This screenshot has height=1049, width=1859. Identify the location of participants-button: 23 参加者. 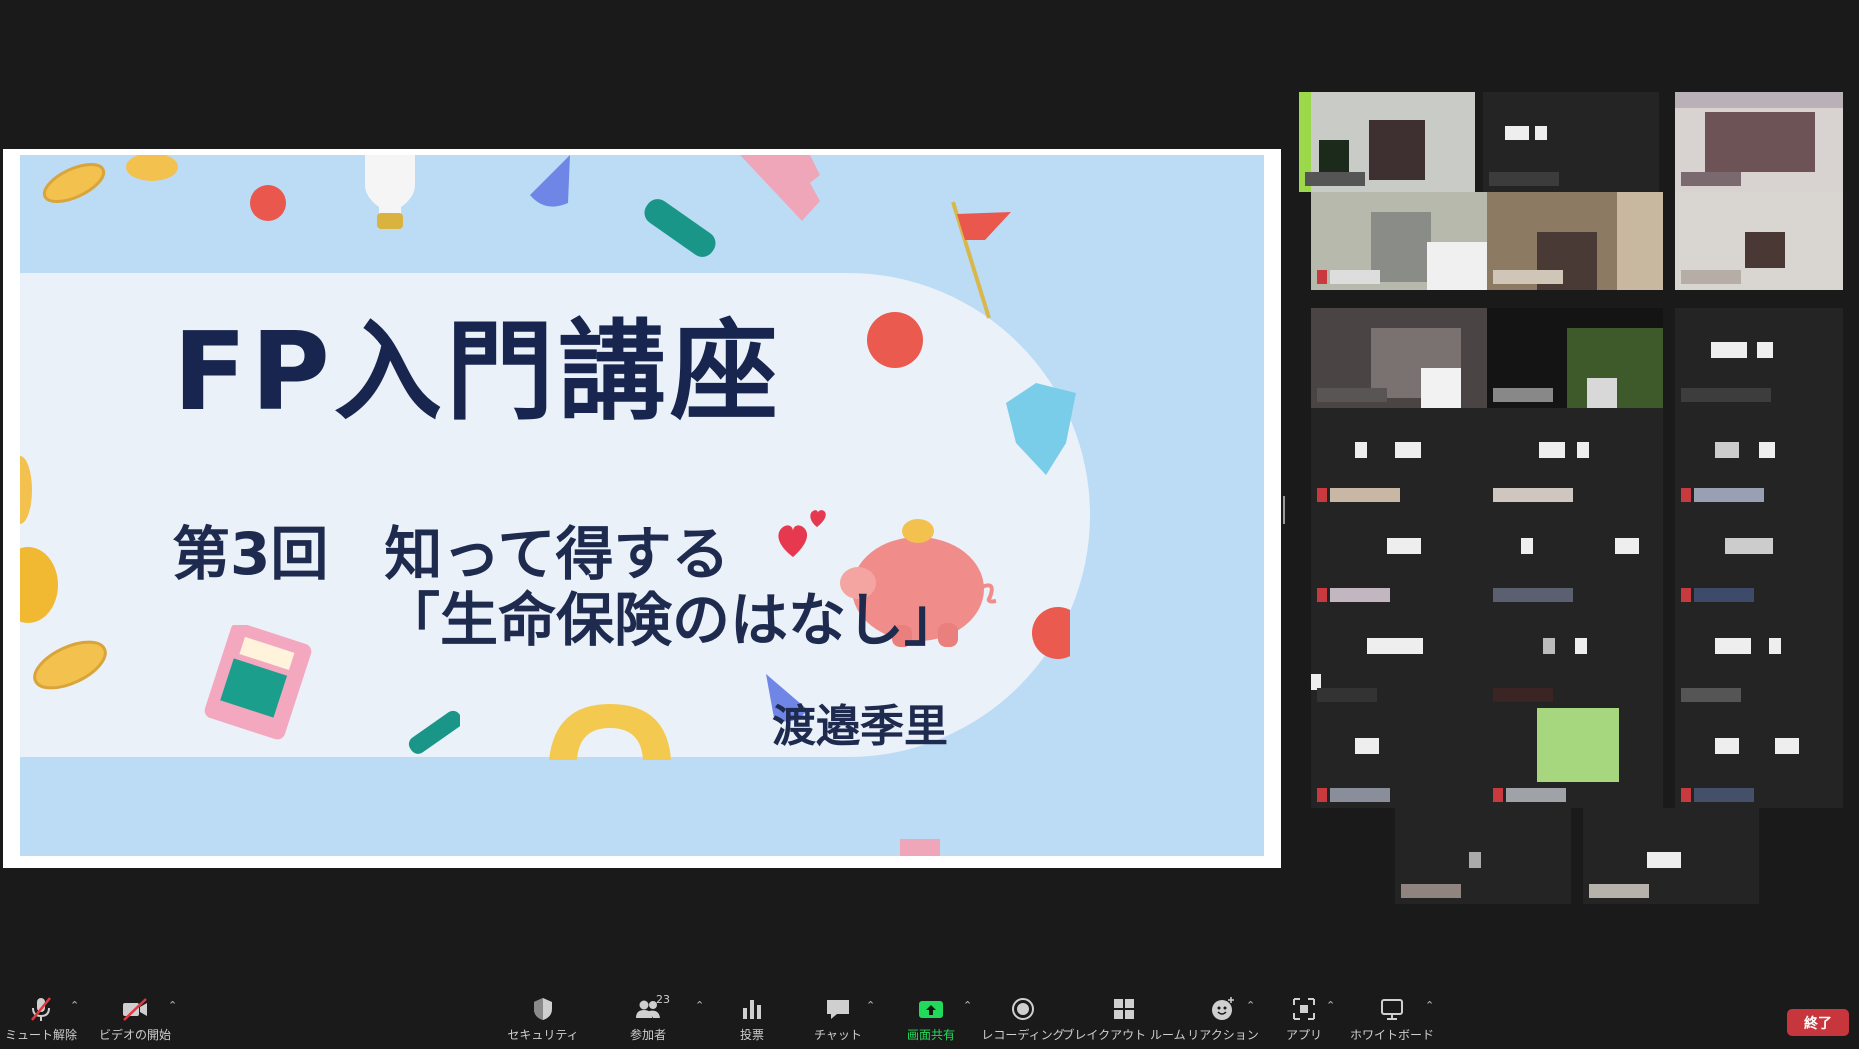
(648, 1019).